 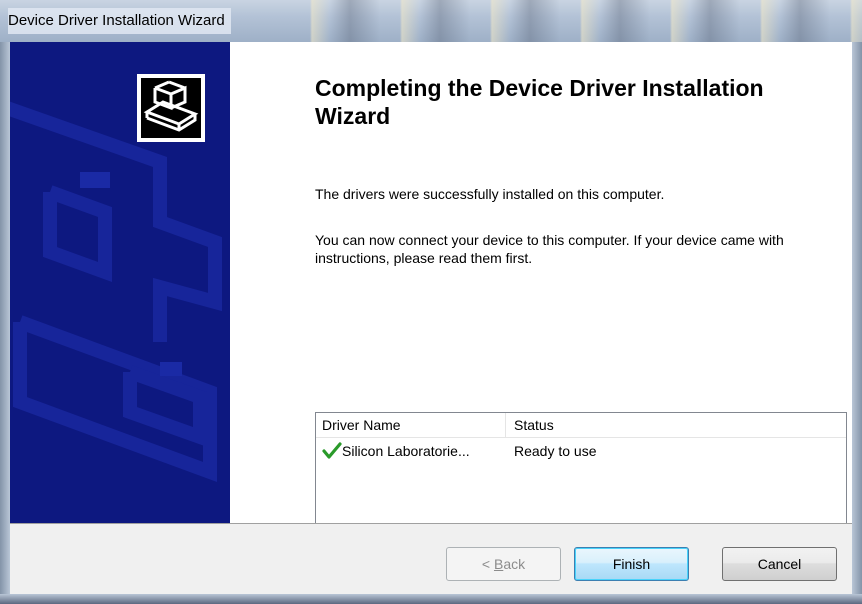 I want to click on title-bar-background, so click(x=576, y=21).